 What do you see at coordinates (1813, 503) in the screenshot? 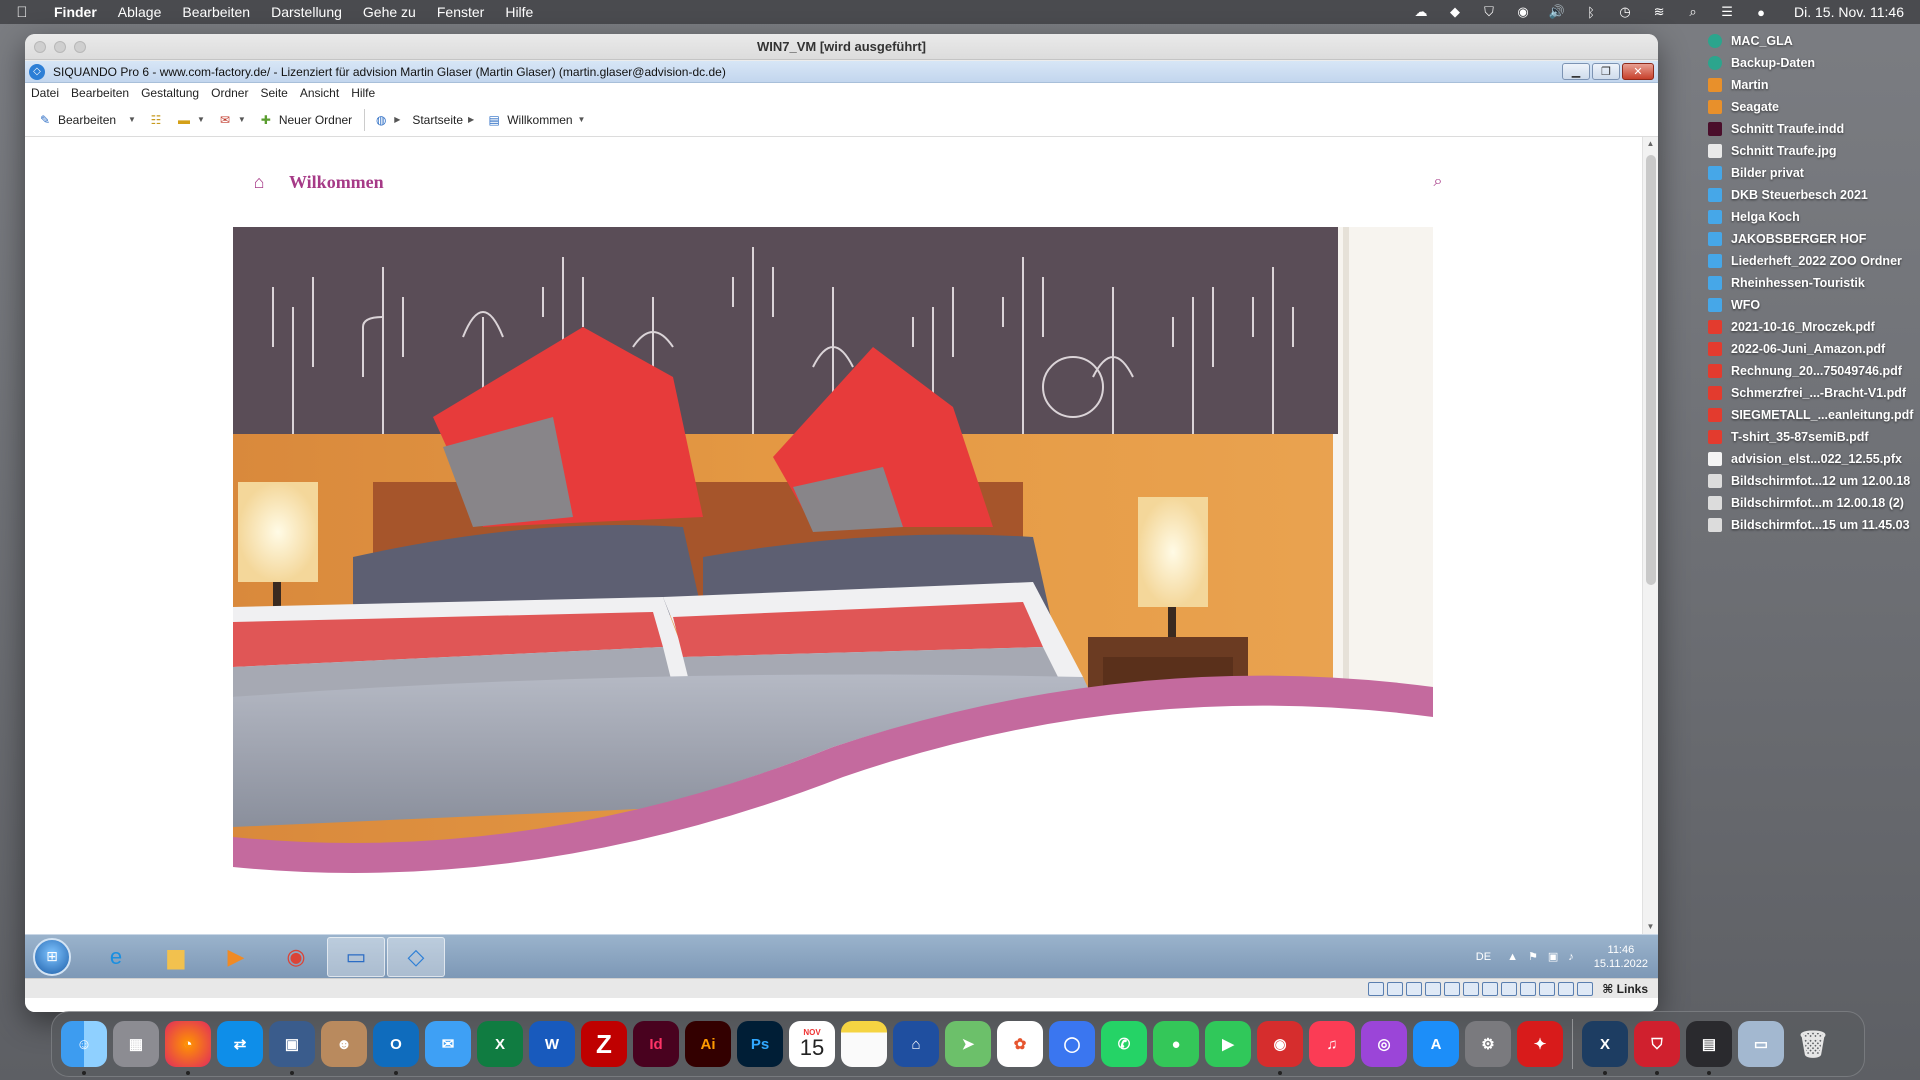
I see `desktop-item: Bildschirmfot...m 12.00.18 (2)` at bounding box center [1813, 503].